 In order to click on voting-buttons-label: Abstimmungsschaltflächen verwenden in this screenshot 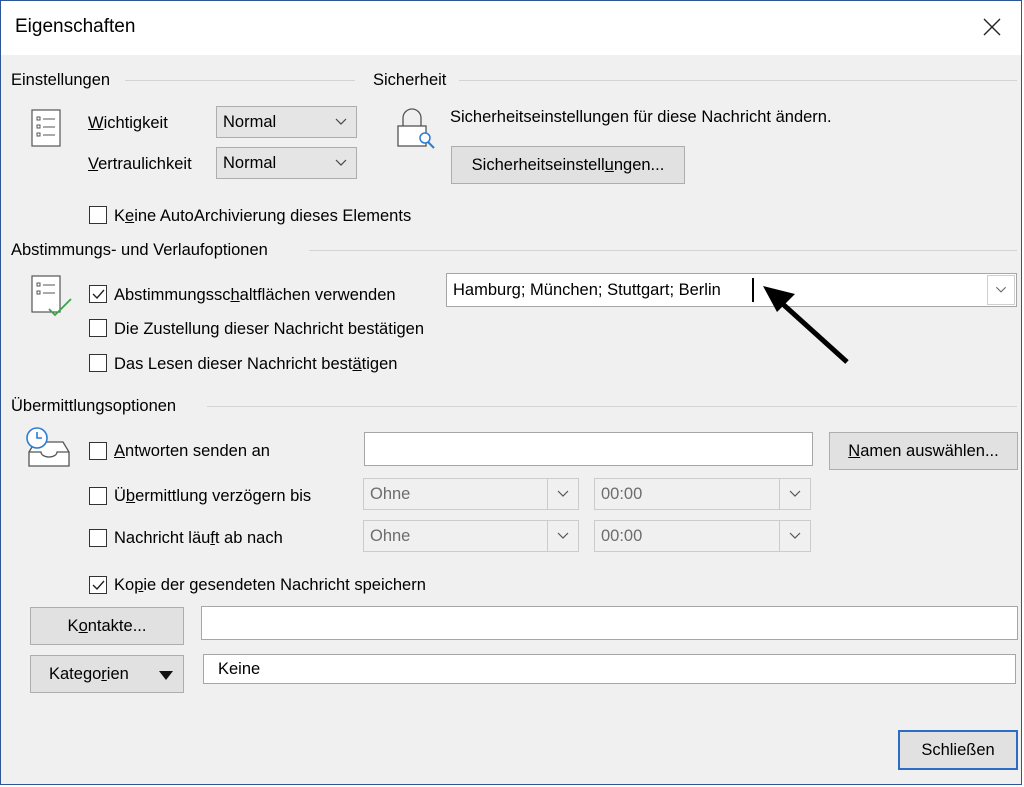, I will do `click(255, 295)`.